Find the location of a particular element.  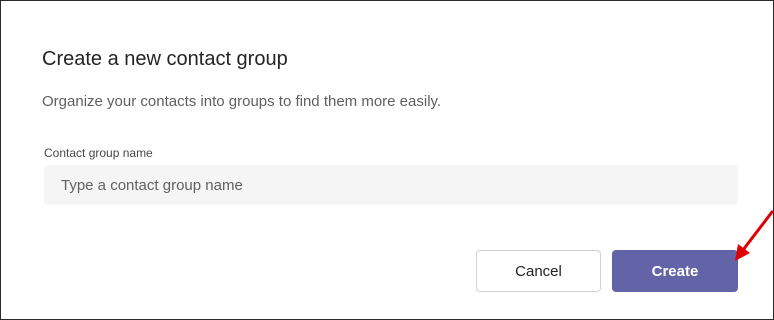

contact-group-name-label: Contact group name is located at coordinates (98, 153).